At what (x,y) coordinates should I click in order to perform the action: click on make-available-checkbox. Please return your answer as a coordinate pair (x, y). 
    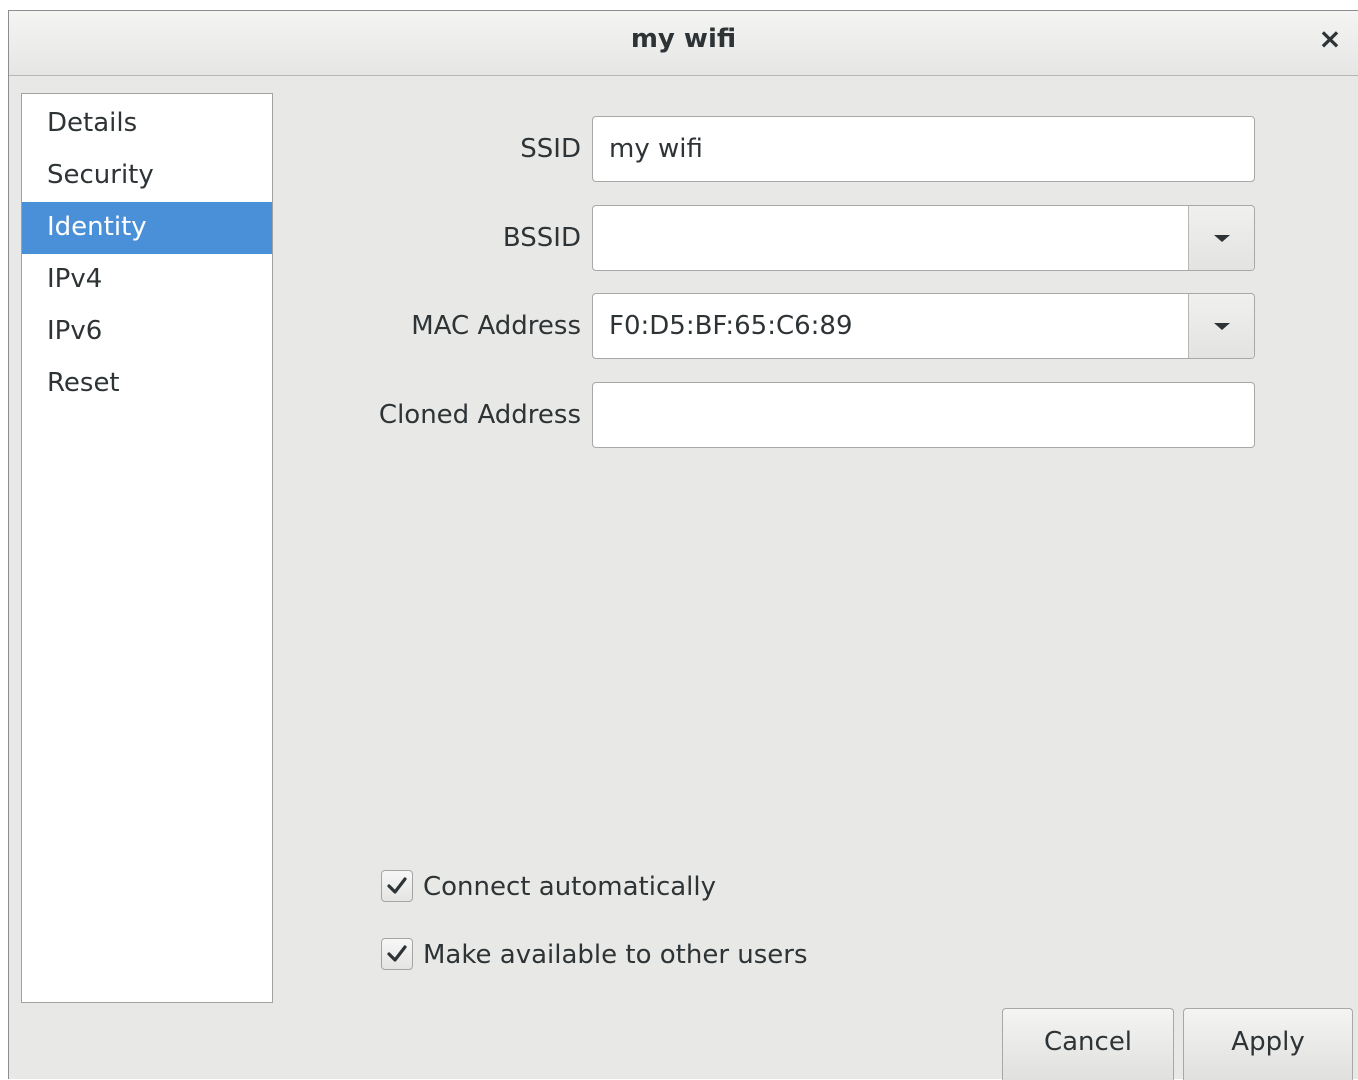
    Looking at the image, I should click on (397, 954).